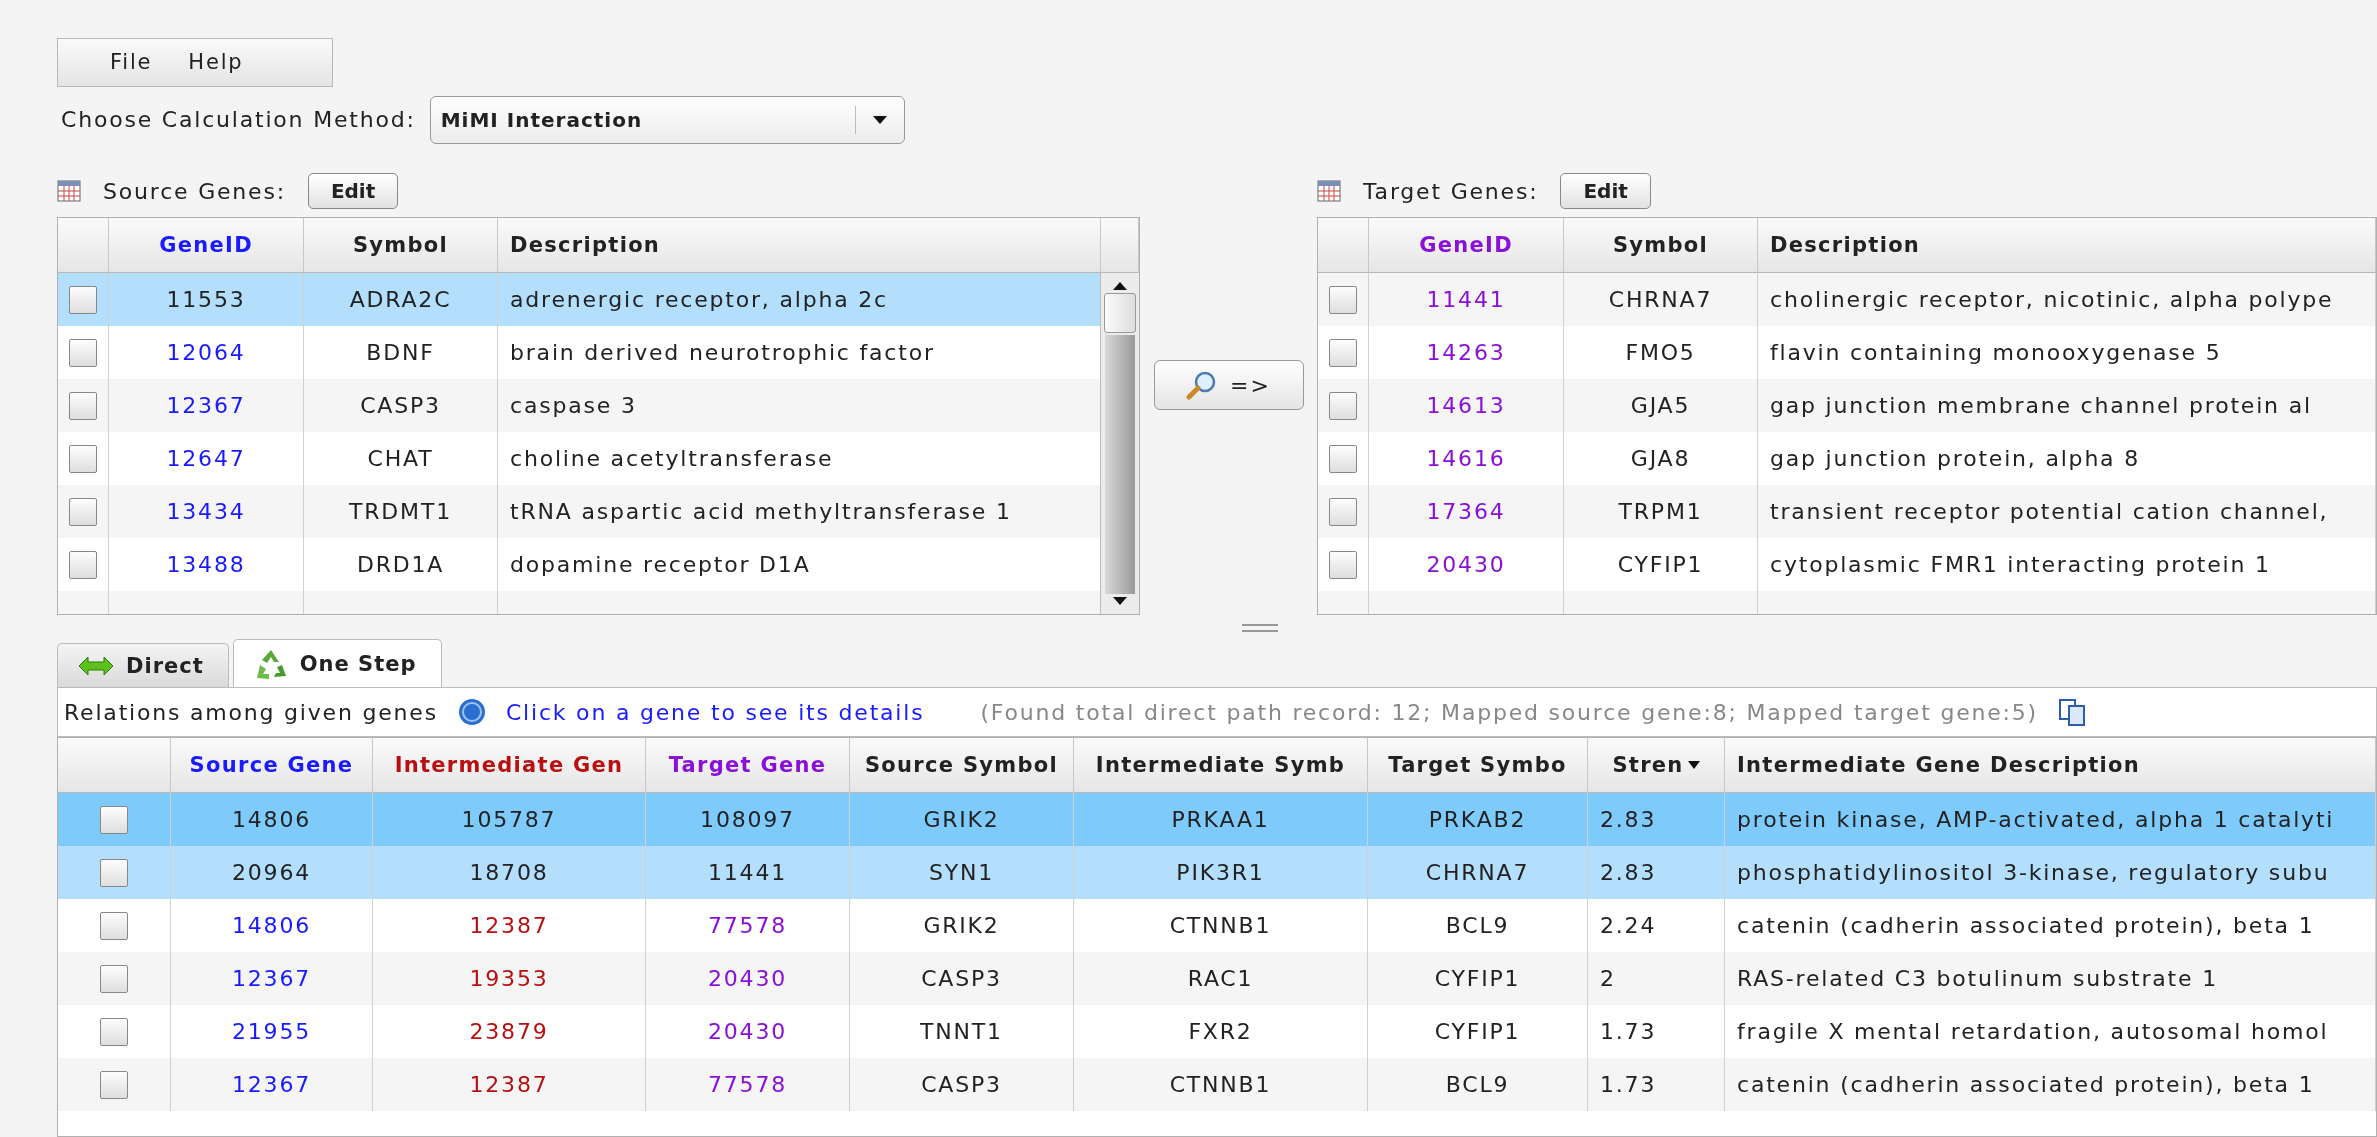 The width and height of the screenshot is (2377, 1137). What do you see at coordinates (194, 191) in the screenshot?
I see `source-genes-label: Source Genes:` at bounding box center [194, 191].